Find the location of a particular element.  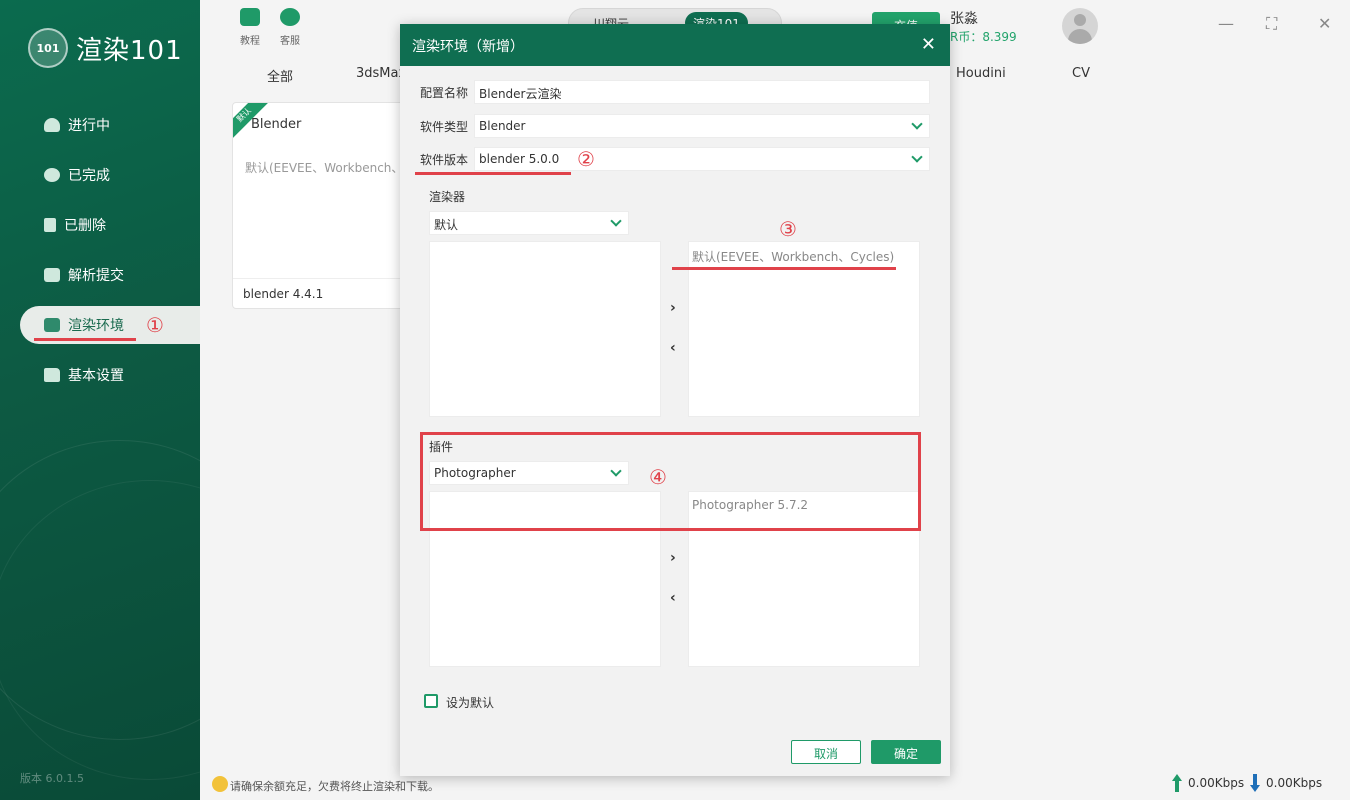

tab-cv: CV is located at coordinates (1081, 73).